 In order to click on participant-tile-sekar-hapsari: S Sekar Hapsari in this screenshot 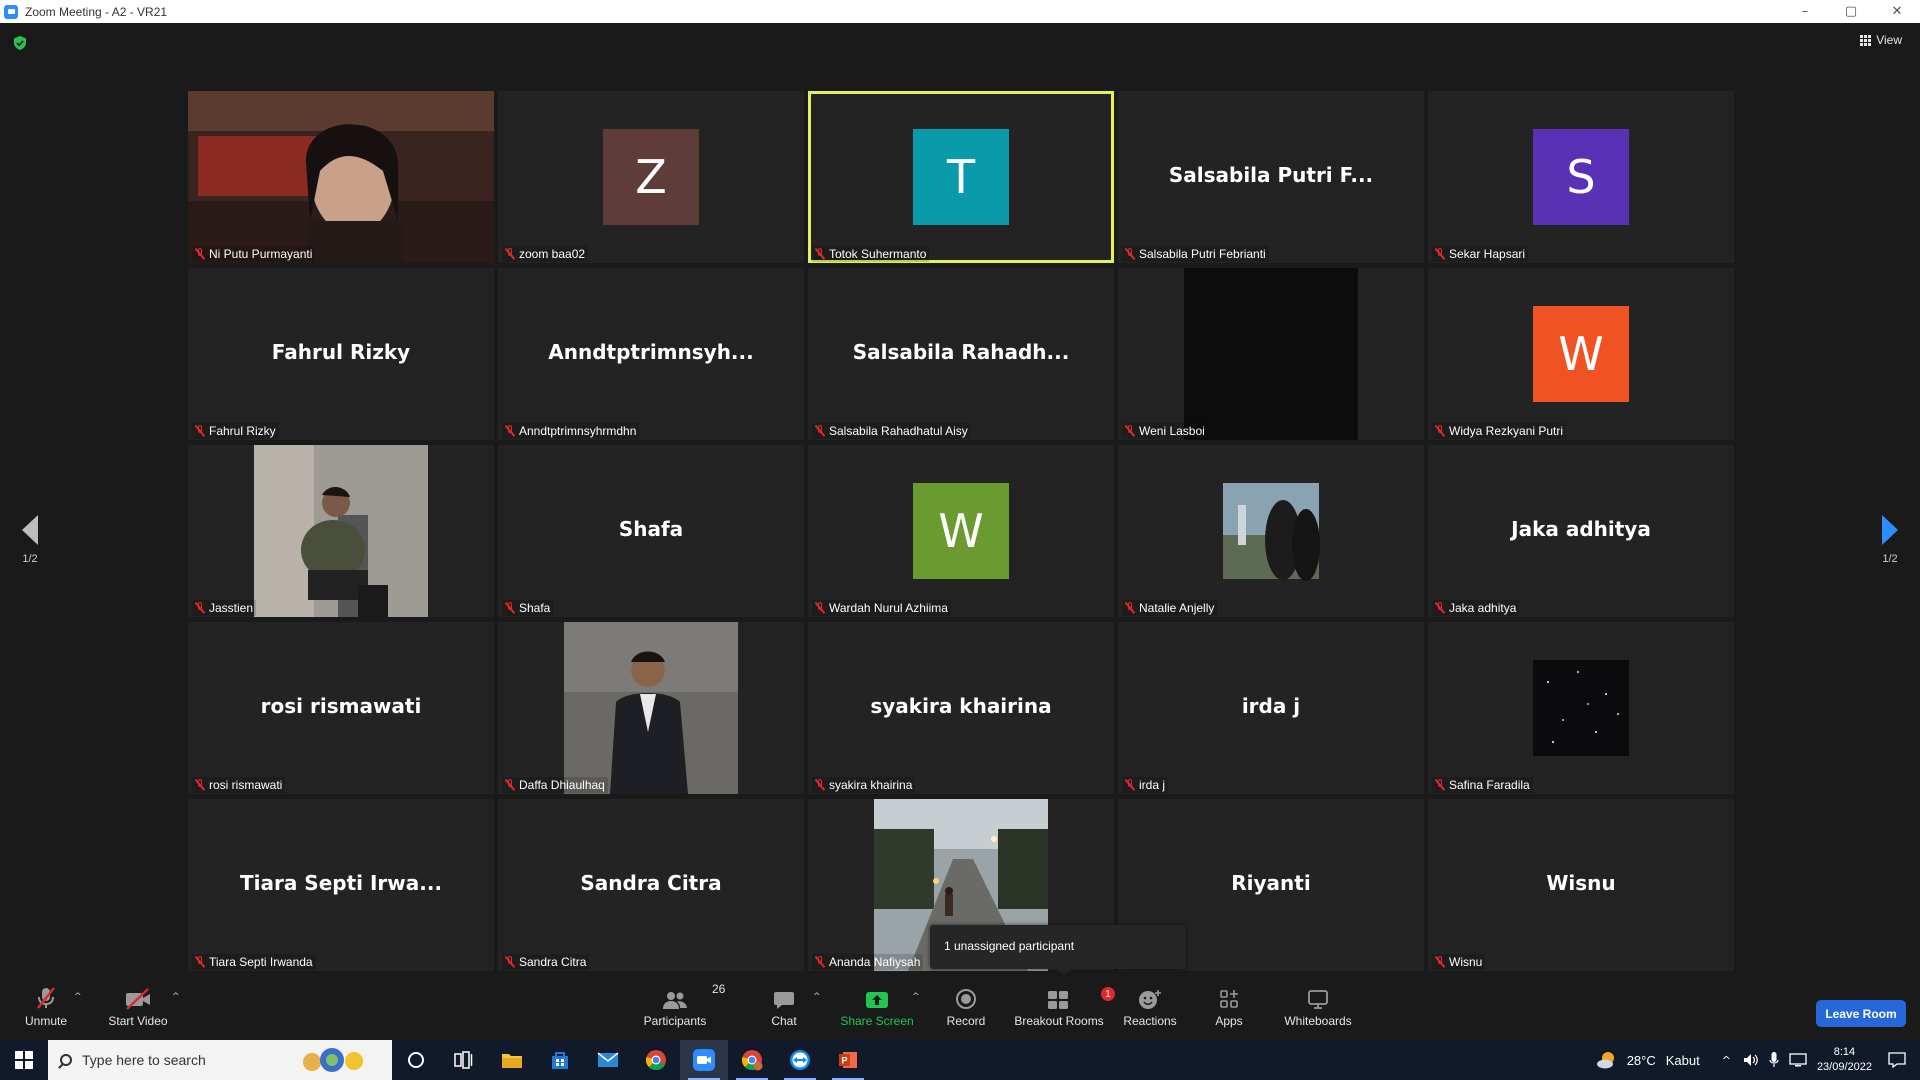, I will do `click(1581, 177)`.